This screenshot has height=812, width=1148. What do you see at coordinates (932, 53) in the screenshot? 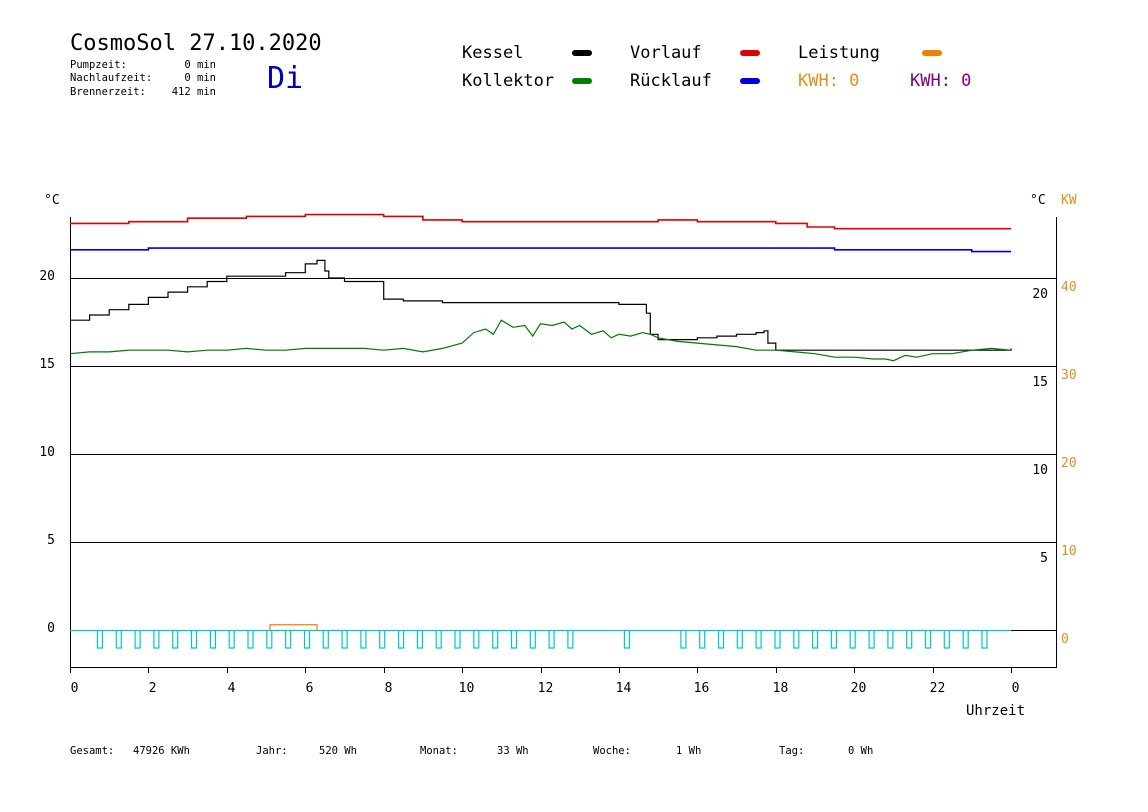
I see `legend-leistung-swatch` at bounding box center [932, 53].